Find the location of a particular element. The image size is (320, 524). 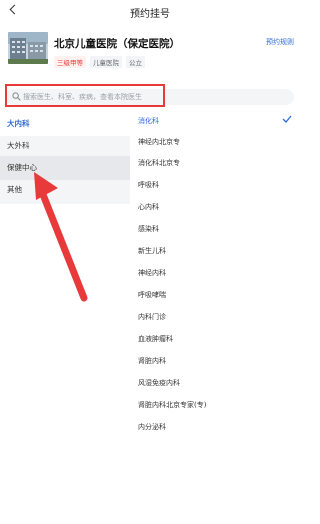

department-item: 新生儿科 is located at coordinates (215, 253).